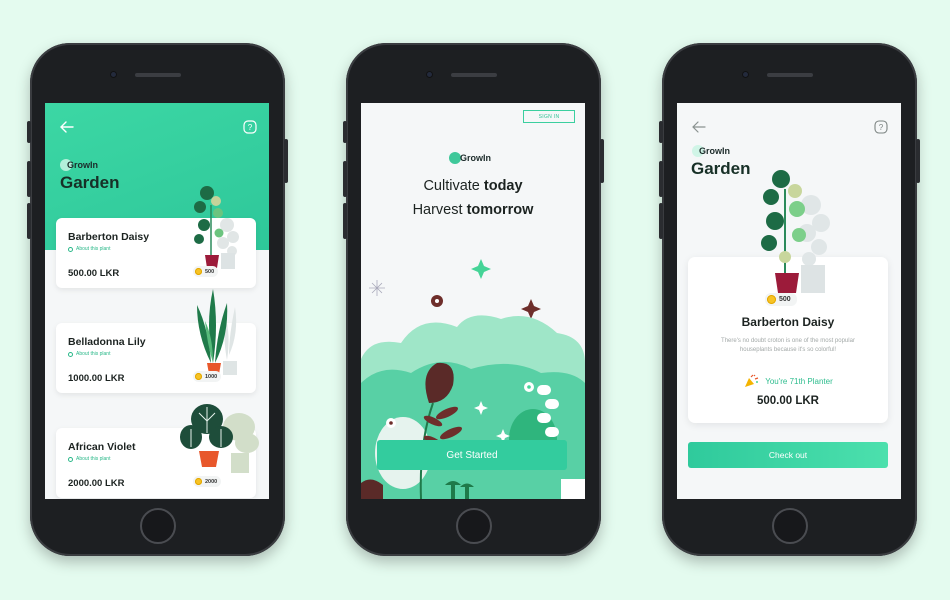 Image resolution: width=950 pixels, height=600 pixels. What do you see at coordinates (102, 447) in the screenshot?
I see `plant-name: African Violet` at bounding box center [102, 447].